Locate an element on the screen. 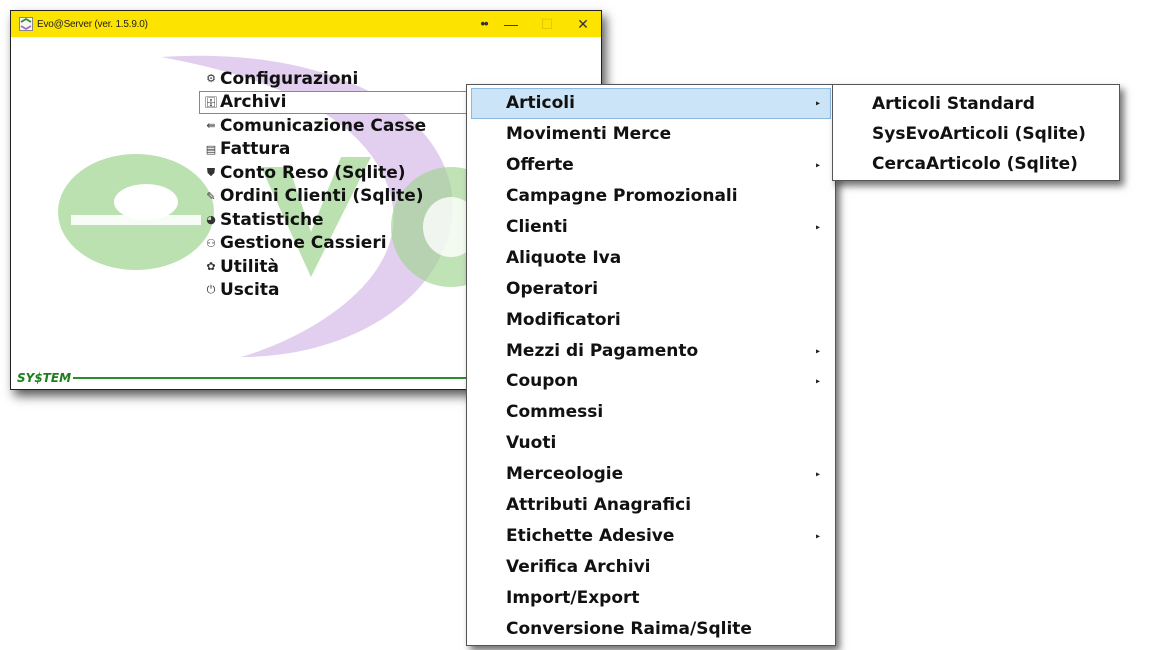 The width and height of the screenshot is (1152, 650). menu-item-coupon: Coupon ▸ is located at coordinates (651, 381).